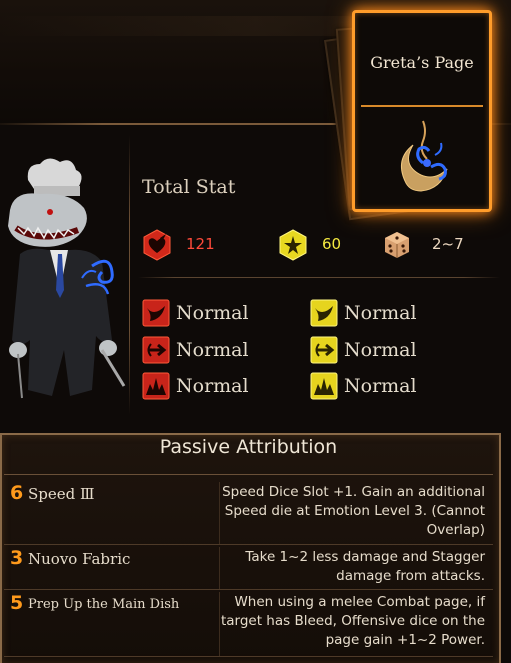 The image size is (511, 663). What do you see at coordinates (424, 156) in the screenshot?
I see `moon-ornament-icon` at bounding box center [424, 156].